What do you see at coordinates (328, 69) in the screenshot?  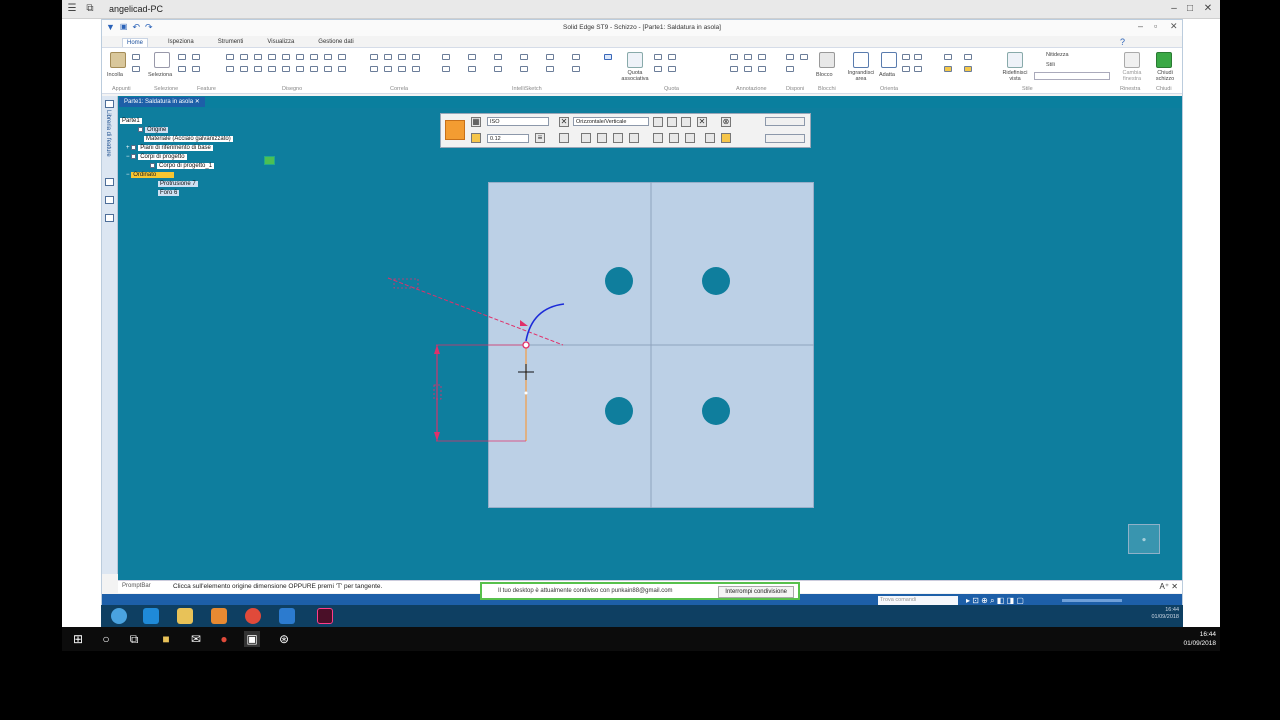 I see `move-tool-icon` at bounding box center [328, 69].